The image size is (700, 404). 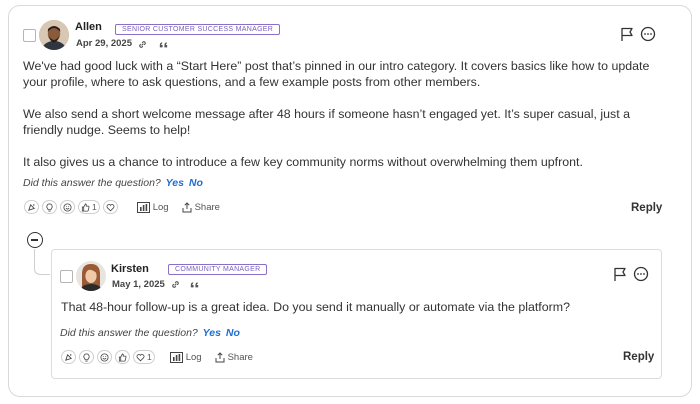 What do you see at coordinates (130, 269) in the screenshot?
I see `author-name: Kirsten` at bounding box center [130, 269].